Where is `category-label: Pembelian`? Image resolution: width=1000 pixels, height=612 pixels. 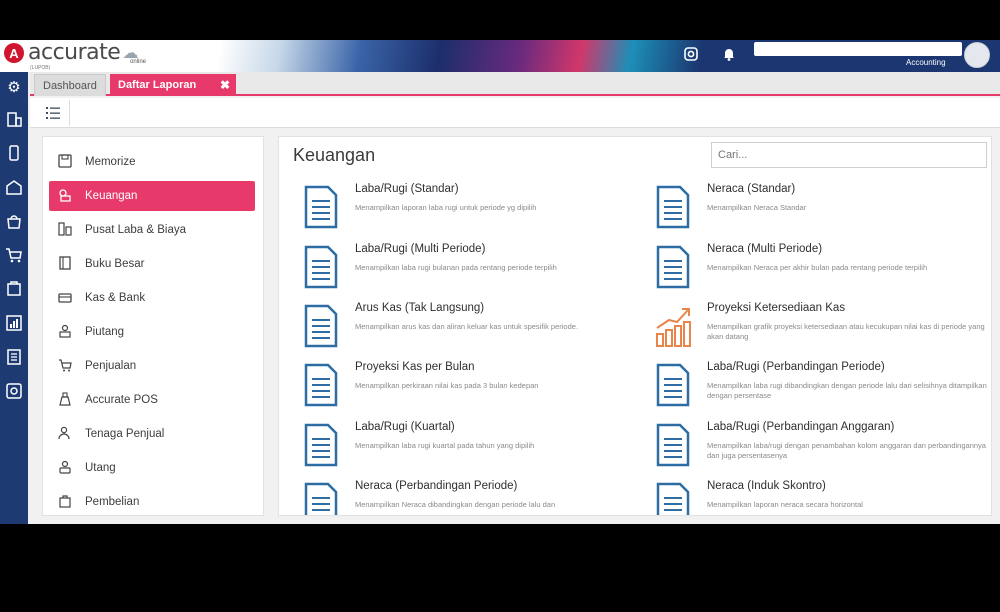
category-label: Pembelian is located at coordinates (112, 502).